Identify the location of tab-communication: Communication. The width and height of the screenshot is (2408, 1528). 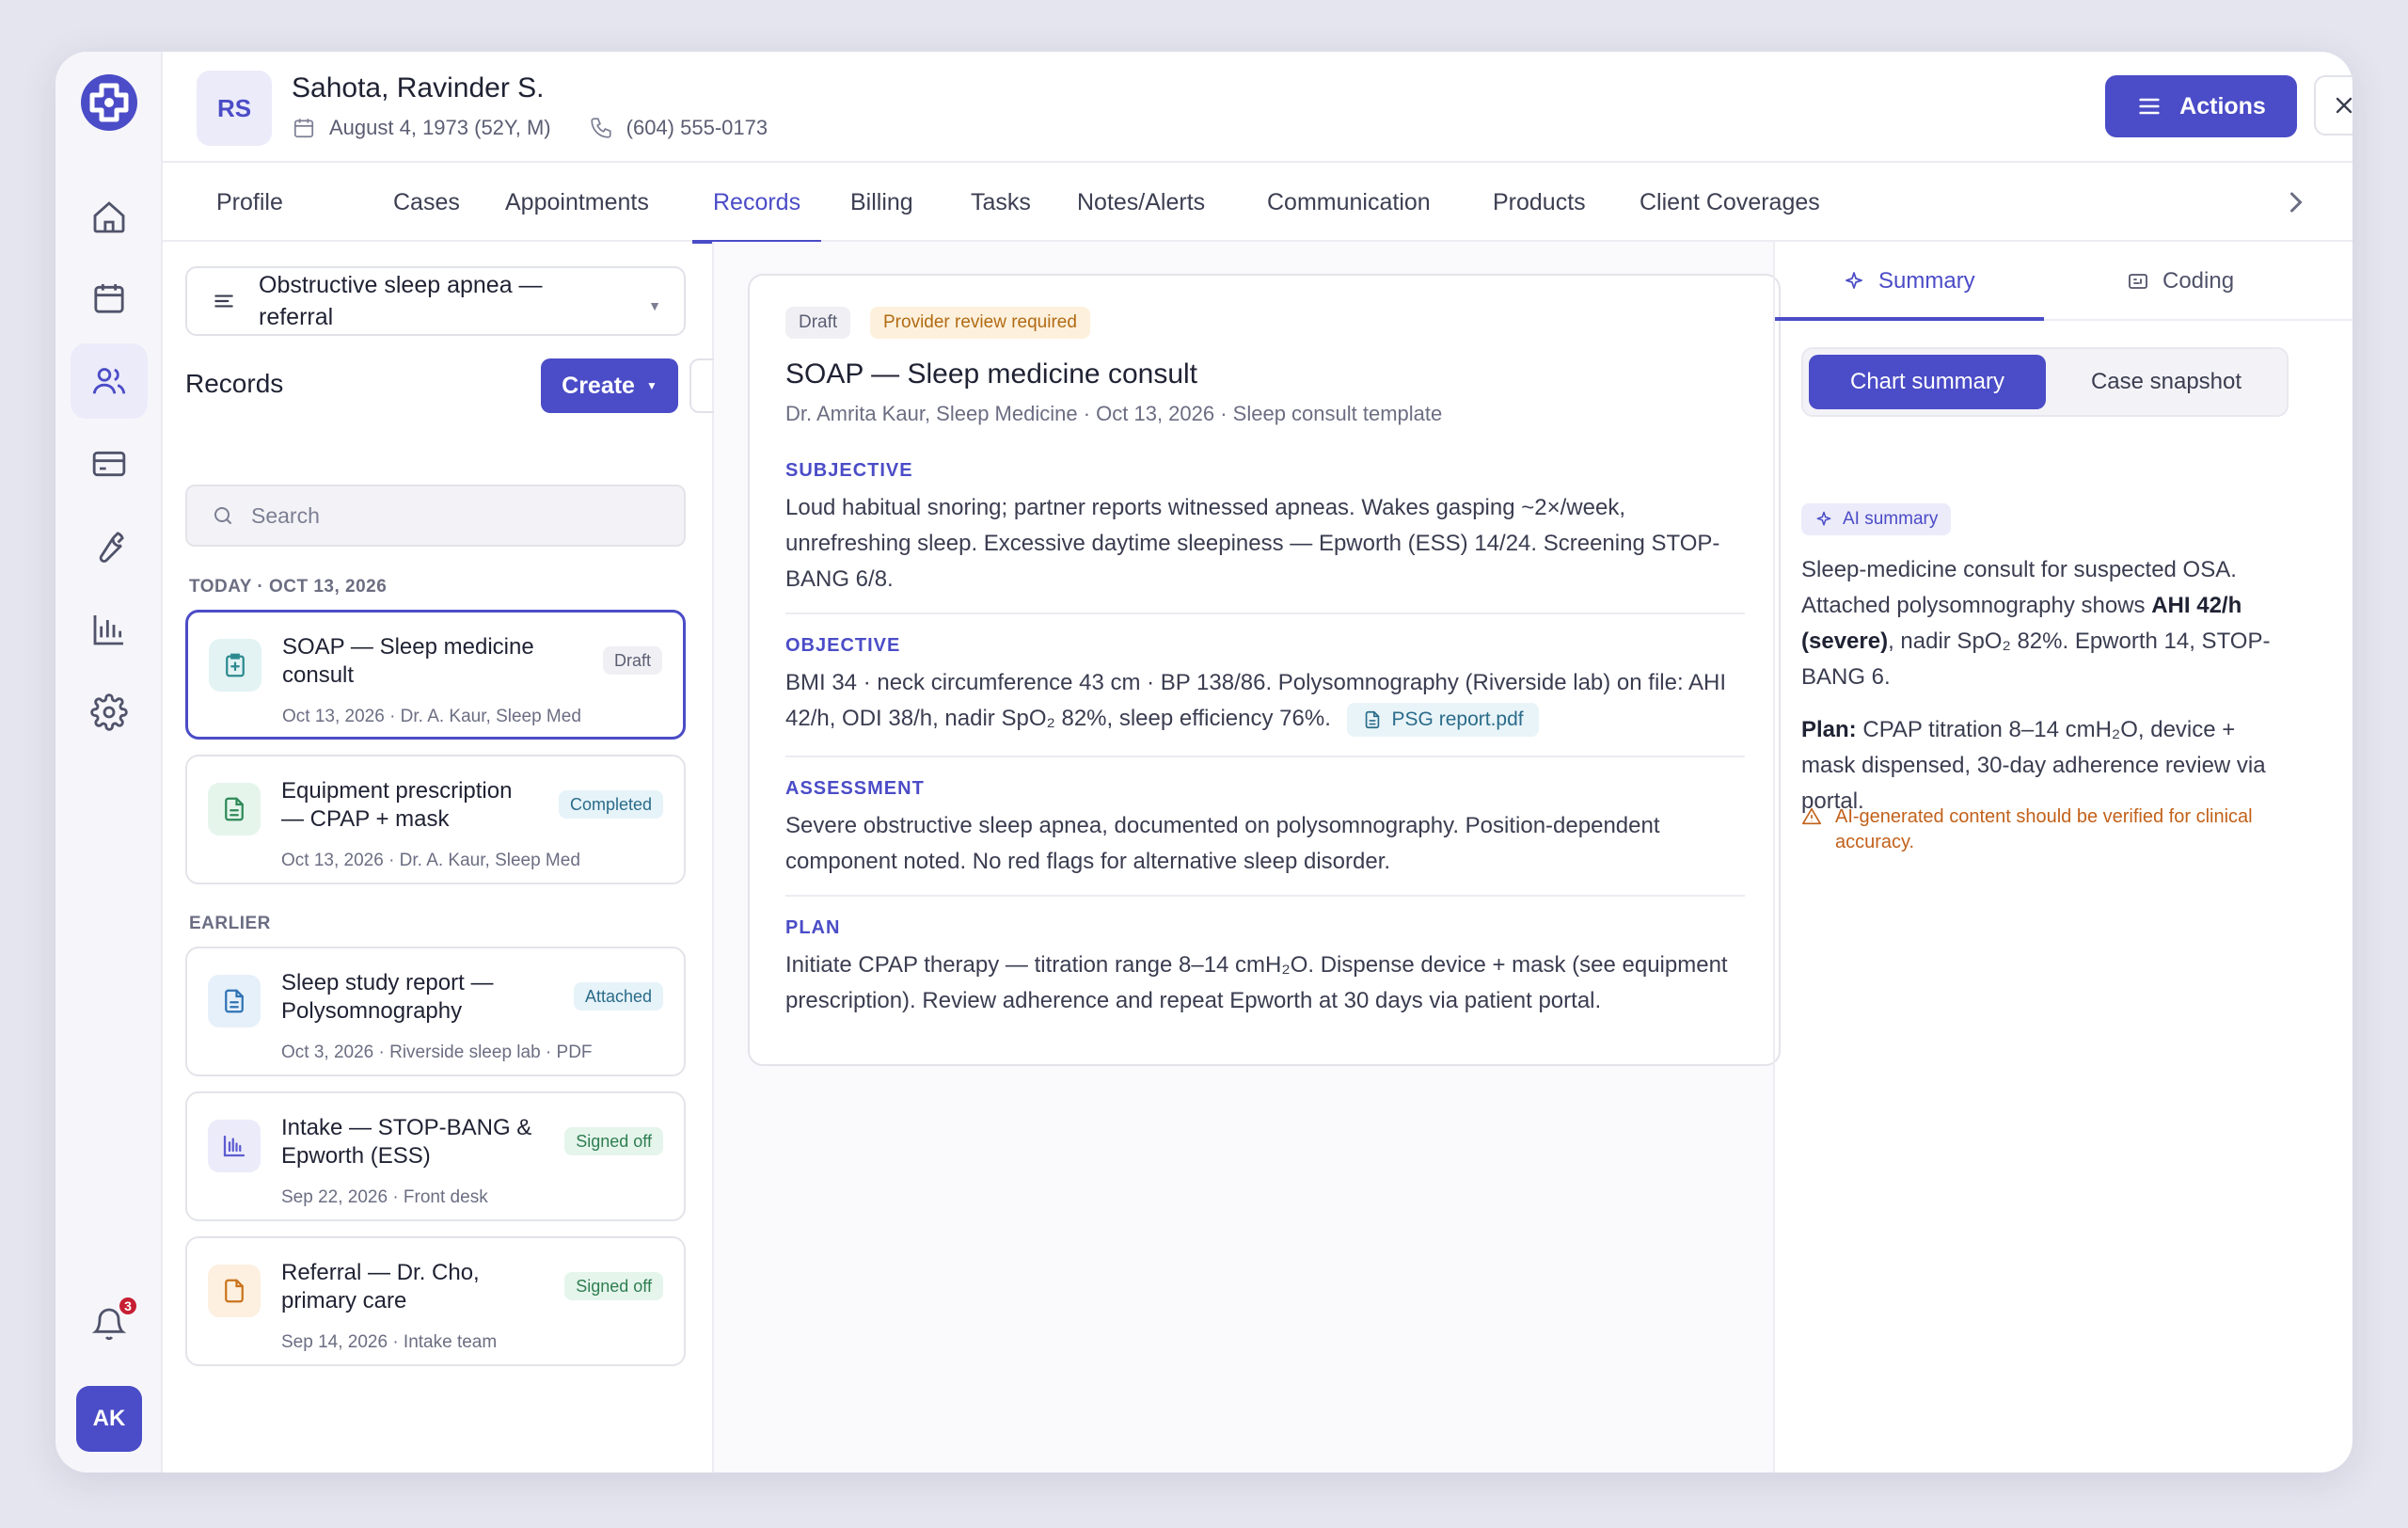
(1349, 202).